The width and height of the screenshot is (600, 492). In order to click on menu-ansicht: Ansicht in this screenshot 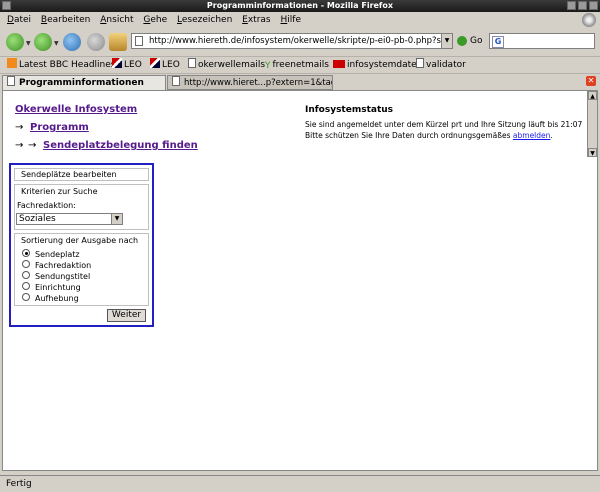, I will do `click(116, 20)`.